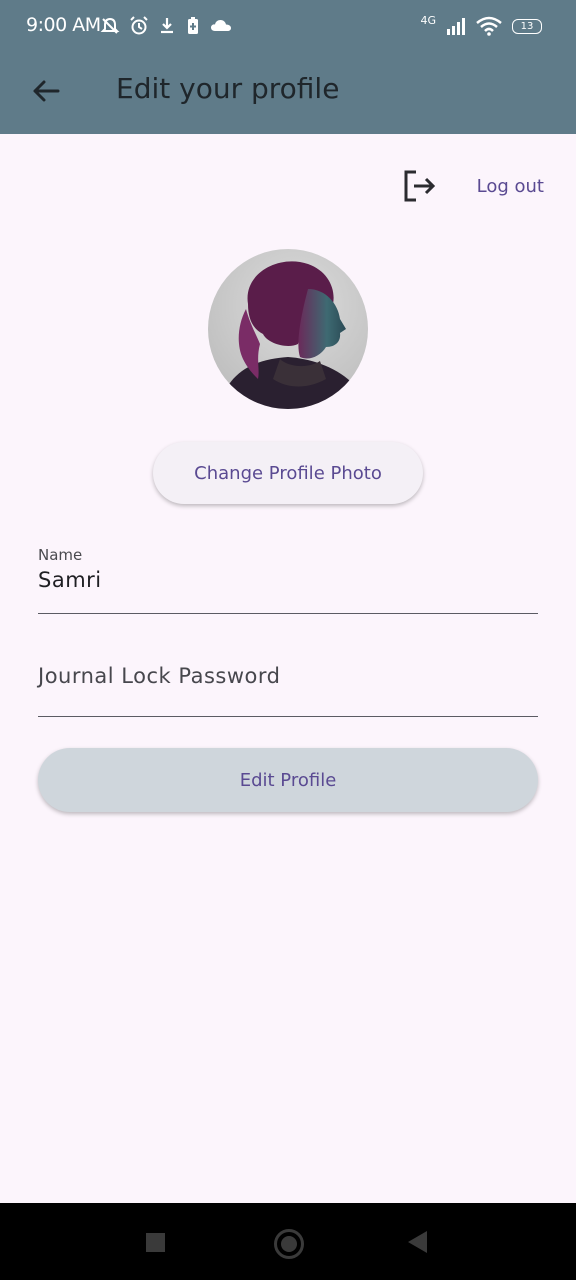 This screenshot has width=576, height=1280. Describe the element at coordinates (428, 20) in the screenshot. I see `network-type: 4G` at that location.